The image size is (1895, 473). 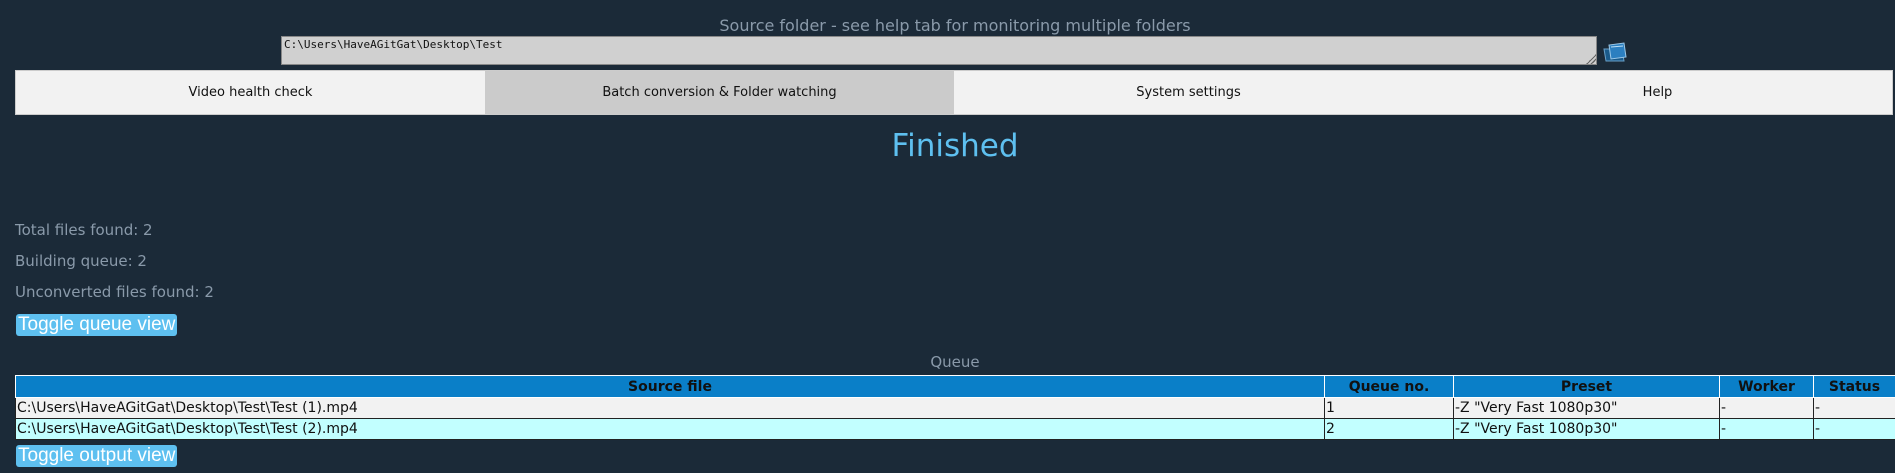 What do you see at coordinates (1615, 52) in the screenshot?
I see `folder-icon` at bounding box center [1615, 52].